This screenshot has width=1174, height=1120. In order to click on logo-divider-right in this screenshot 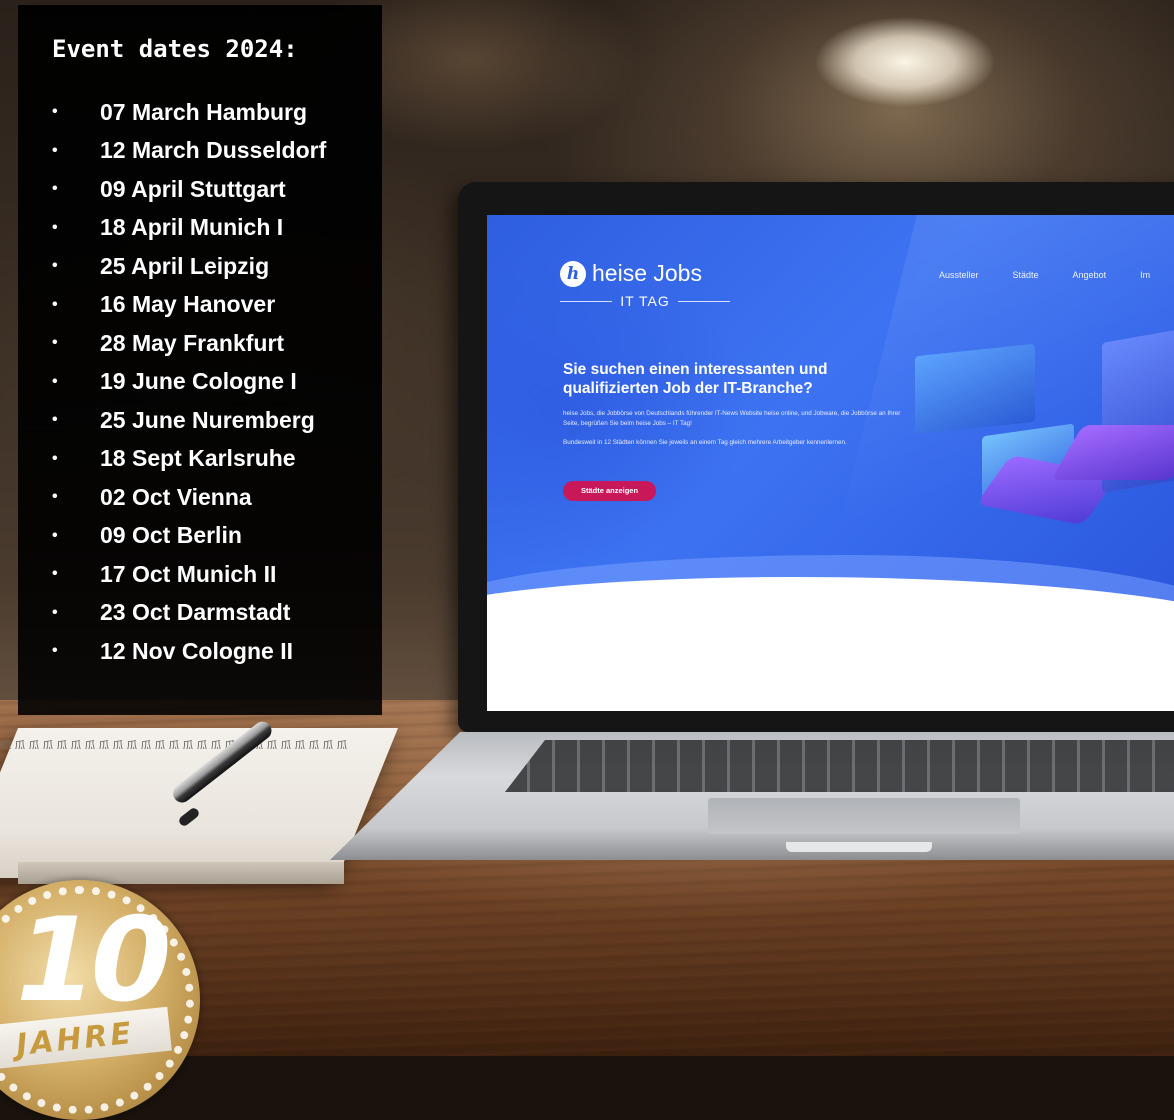, I will do `click(704, 301)`.